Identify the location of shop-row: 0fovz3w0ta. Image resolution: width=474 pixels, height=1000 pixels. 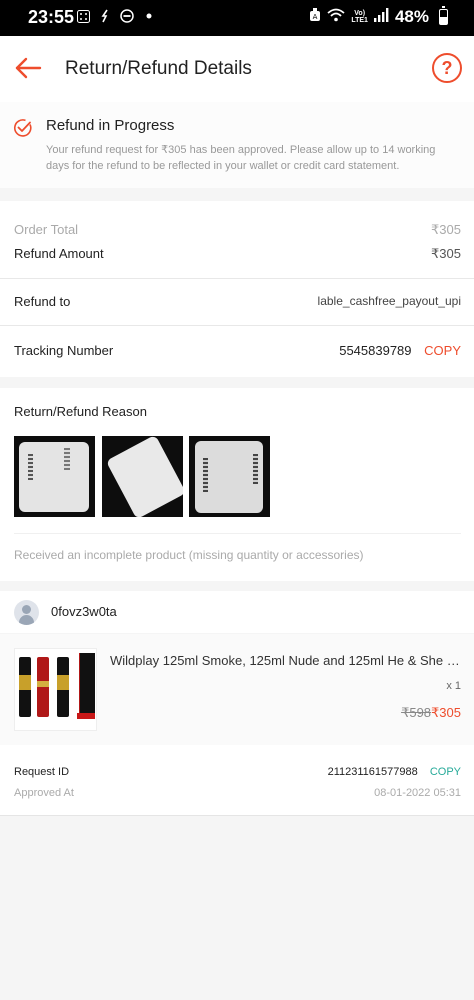
(237, 612).